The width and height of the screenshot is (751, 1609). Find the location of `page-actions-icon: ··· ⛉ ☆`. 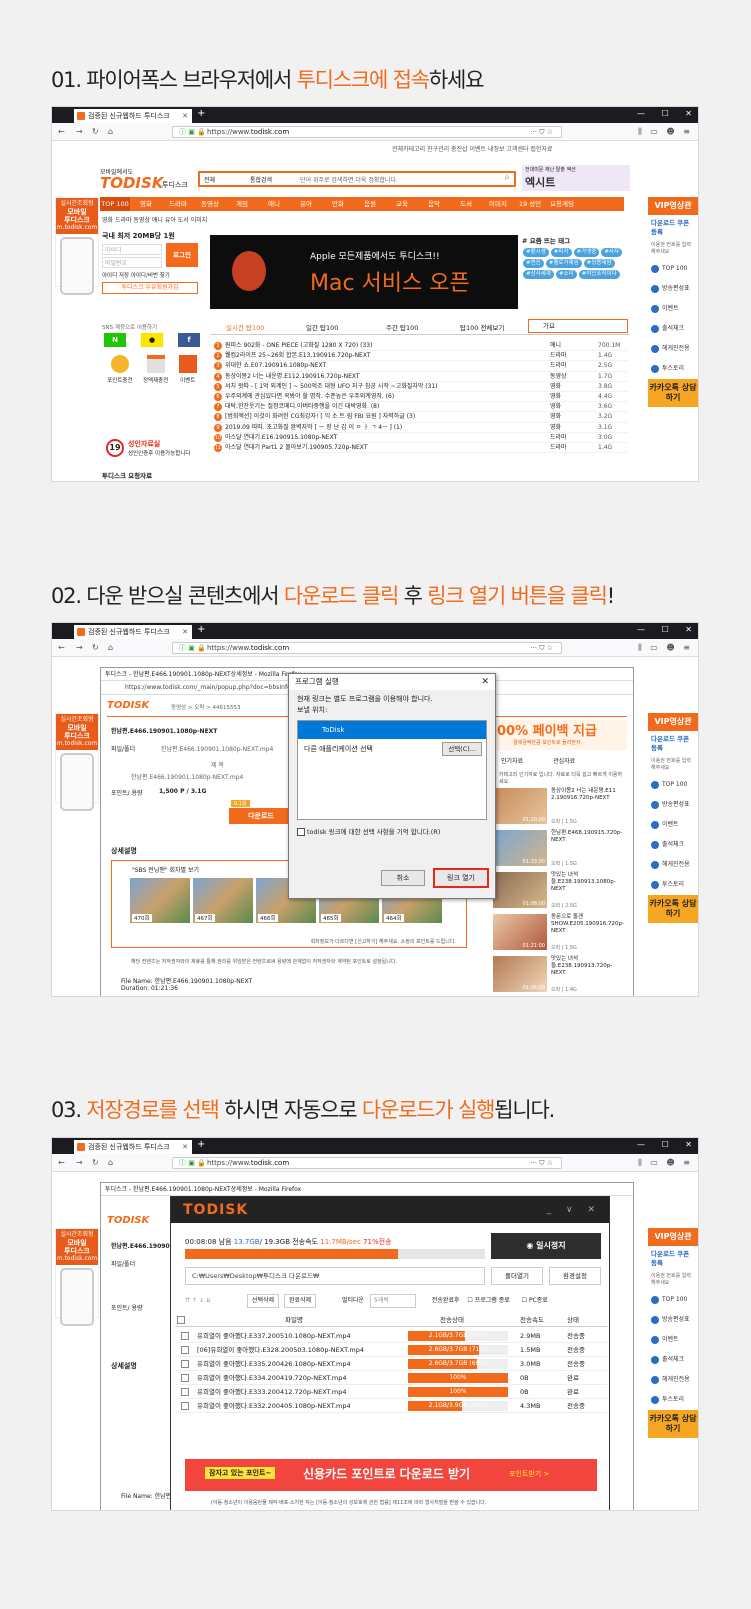

page-actions-icon: ··· ⛉ ☆ is located at coordinates (541, 1163).